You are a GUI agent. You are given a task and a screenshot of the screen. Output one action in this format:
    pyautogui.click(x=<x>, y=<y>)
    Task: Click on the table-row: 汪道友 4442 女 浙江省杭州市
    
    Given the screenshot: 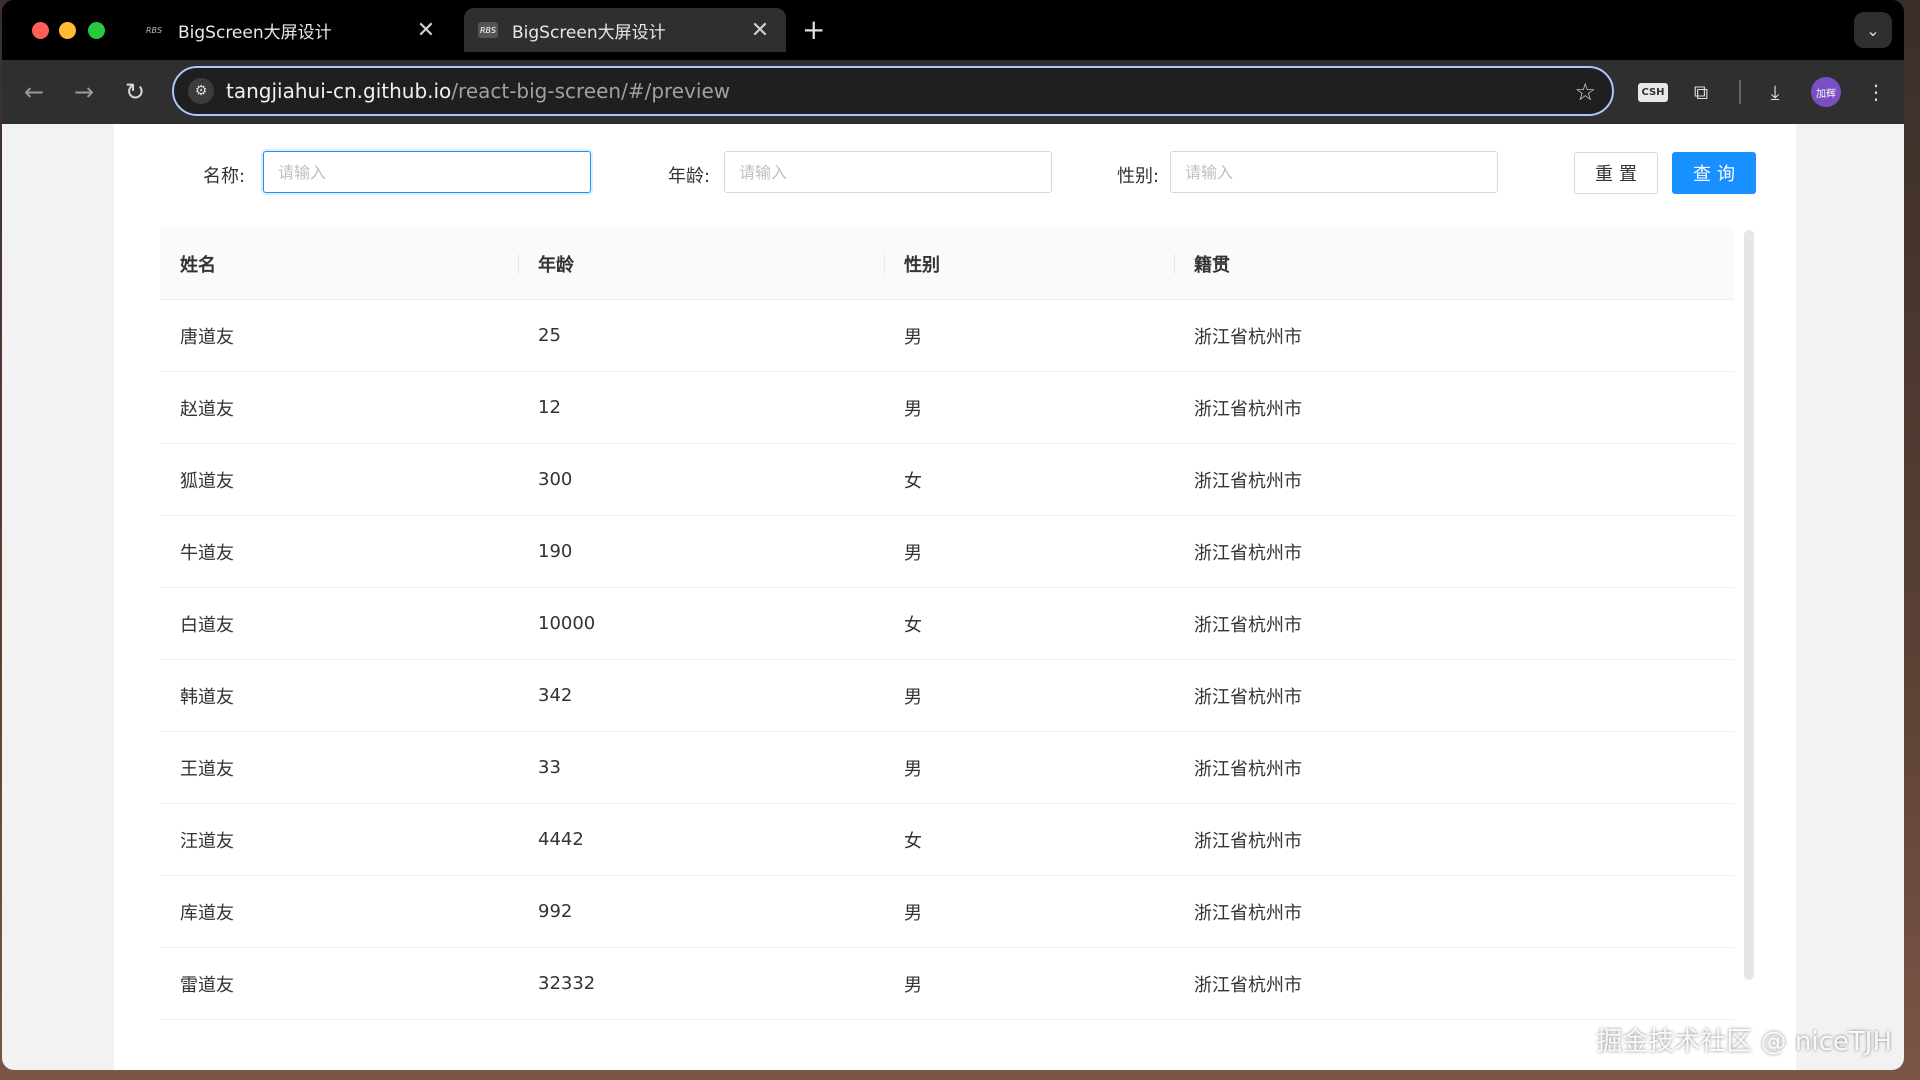 What is the action you would take?
    pyautogui.click(x=947, y=840)
    